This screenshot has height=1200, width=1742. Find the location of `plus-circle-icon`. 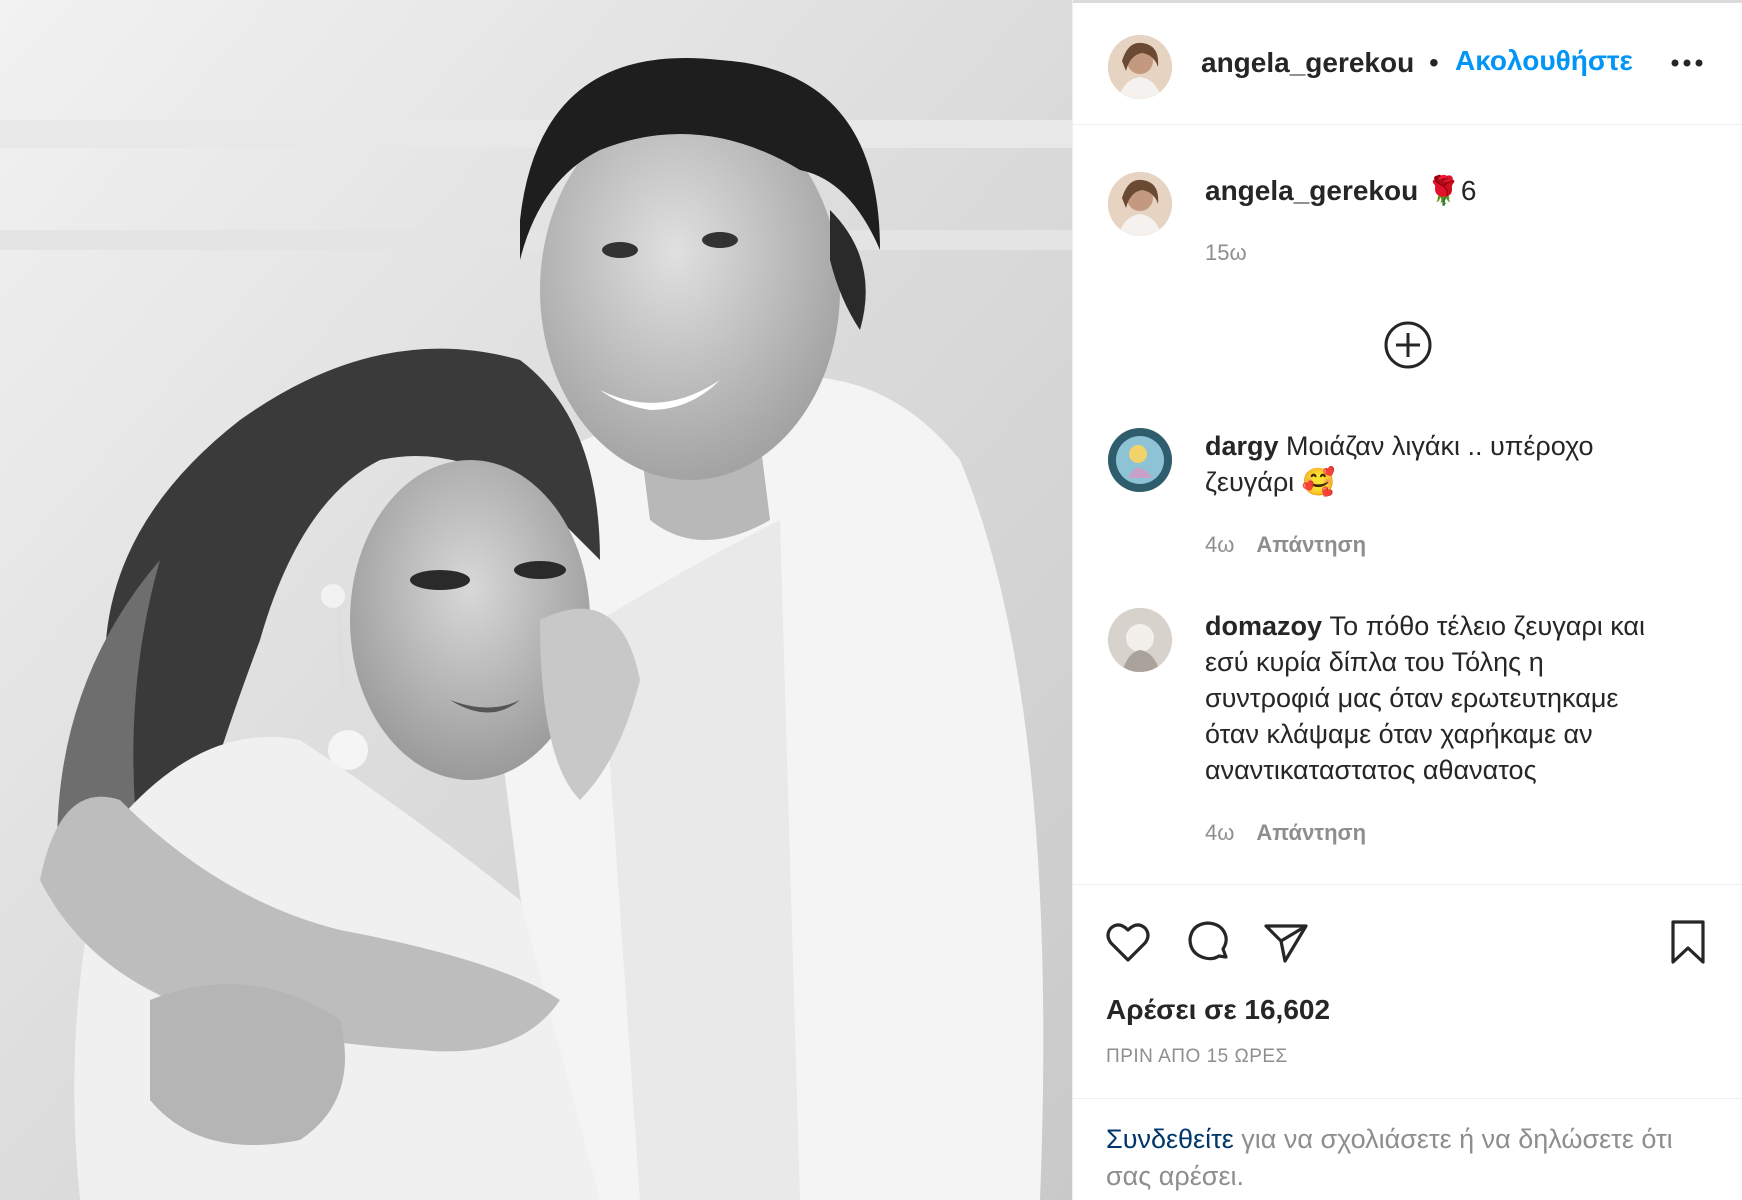

plus-circle-icon is located at coordinates (1408, 345).